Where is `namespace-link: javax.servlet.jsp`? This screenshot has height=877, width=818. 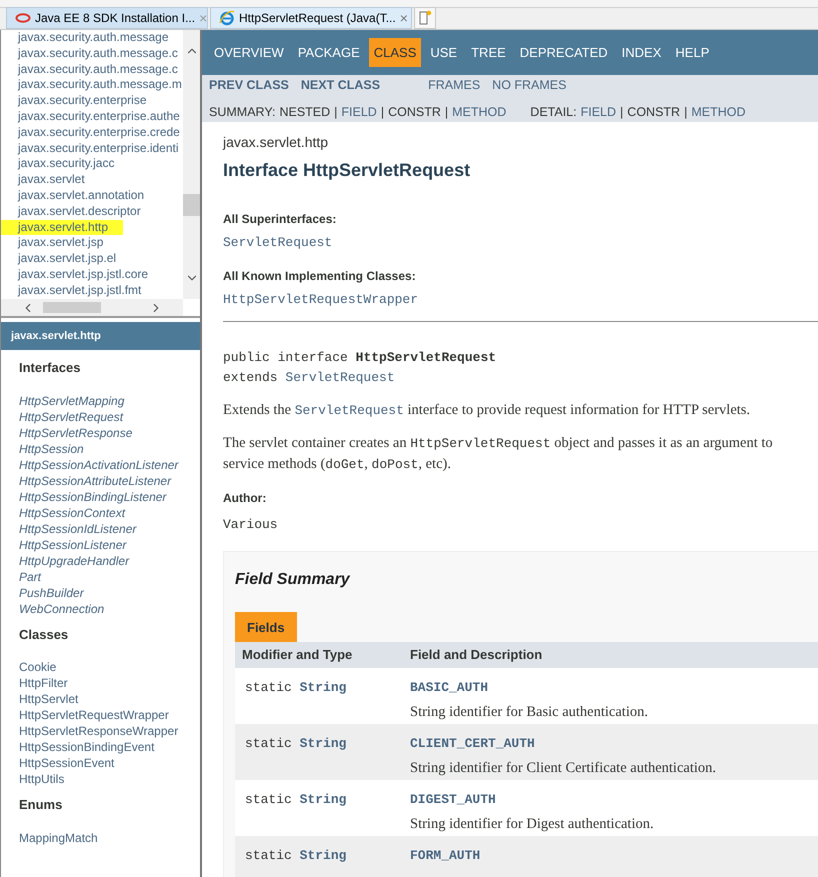 namespace-link: javax.servlet.jsp is located at coordinates (100, 243).